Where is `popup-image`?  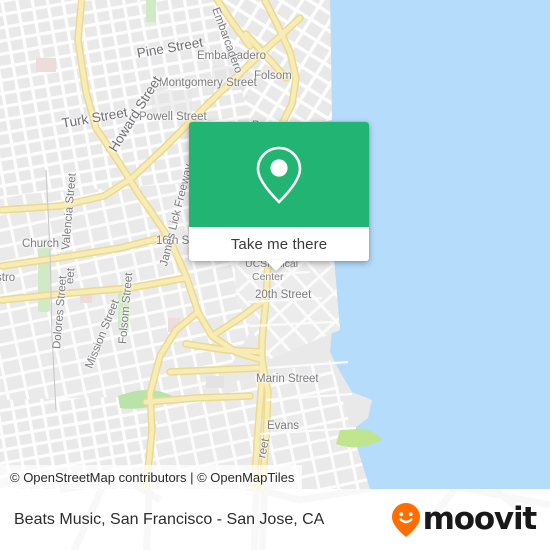
popup-image is located at coordinates (279, 174).